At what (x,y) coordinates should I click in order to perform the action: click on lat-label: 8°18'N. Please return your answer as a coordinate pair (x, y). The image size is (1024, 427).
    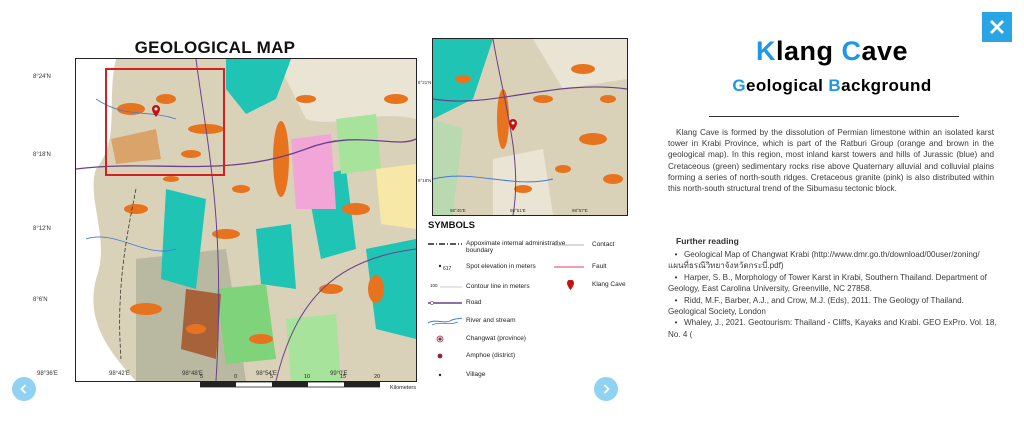
    Looking at the image, I should click on (42, 155).